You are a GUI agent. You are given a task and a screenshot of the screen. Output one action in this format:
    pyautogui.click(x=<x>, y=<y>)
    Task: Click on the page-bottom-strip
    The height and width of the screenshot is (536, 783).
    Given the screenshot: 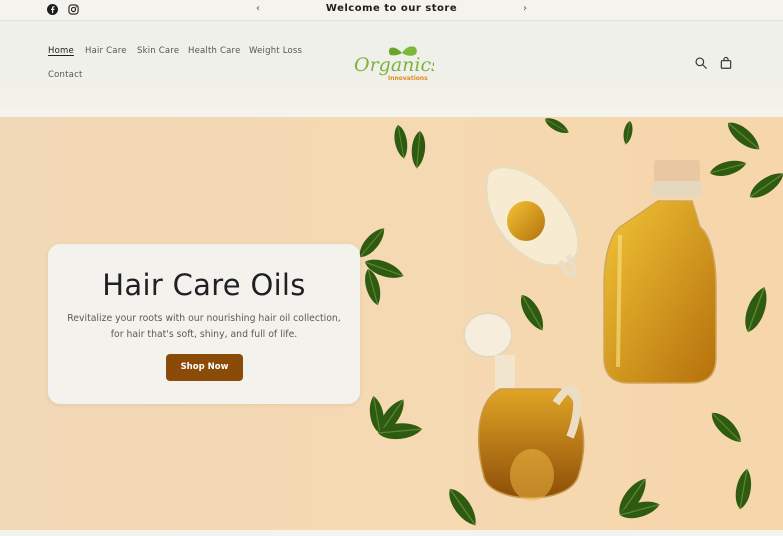 What is the action you would take?
    pyautogui.click(x=391, y=533)
    